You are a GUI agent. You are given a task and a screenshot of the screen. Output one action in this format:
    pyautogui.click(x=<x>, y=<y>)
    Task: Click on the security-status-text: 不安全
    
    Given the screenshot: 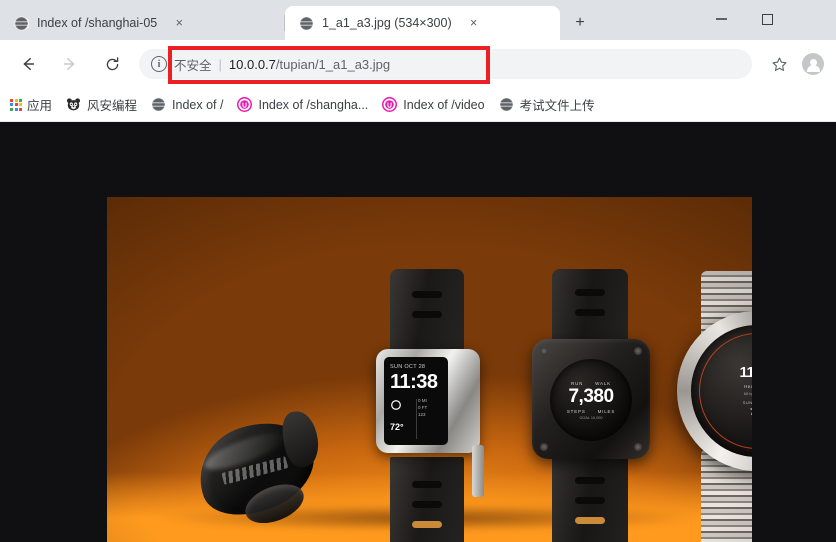 What is the action you would take?
    pyautogui.click(x=193, y=65)
    